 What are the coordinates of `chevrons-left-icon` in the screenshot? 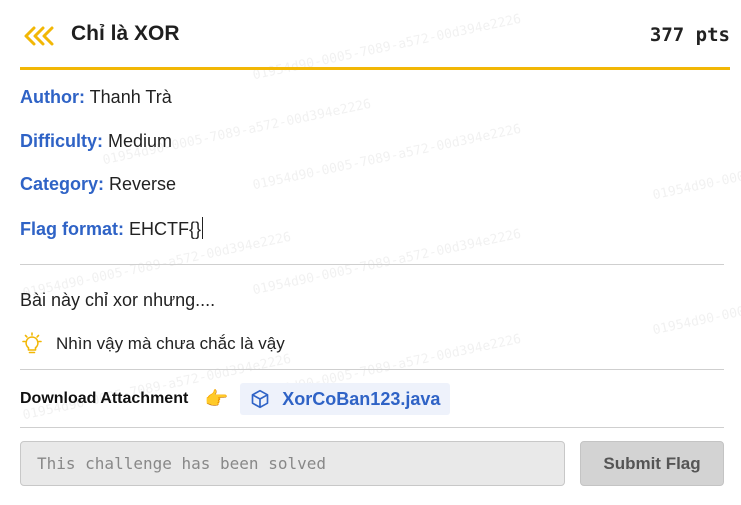 It's located at (40, 36).